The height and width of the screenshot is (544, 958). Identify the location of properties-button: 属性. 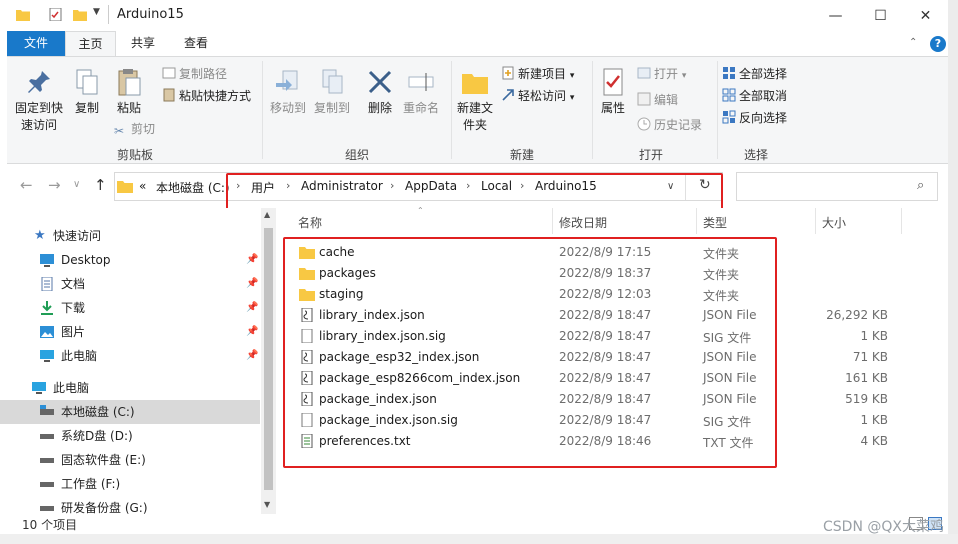
(613, 92).